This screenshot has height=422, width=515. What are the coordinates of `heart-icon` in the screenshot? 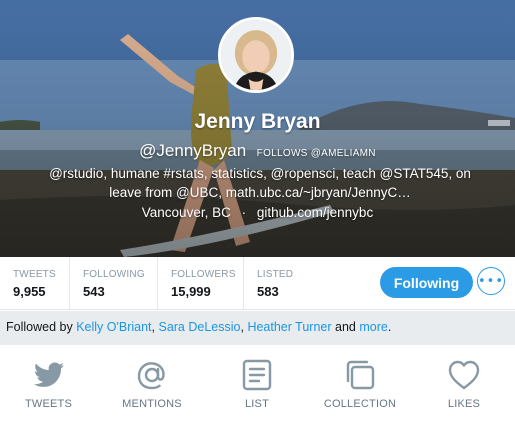 It's located at (464, 375).